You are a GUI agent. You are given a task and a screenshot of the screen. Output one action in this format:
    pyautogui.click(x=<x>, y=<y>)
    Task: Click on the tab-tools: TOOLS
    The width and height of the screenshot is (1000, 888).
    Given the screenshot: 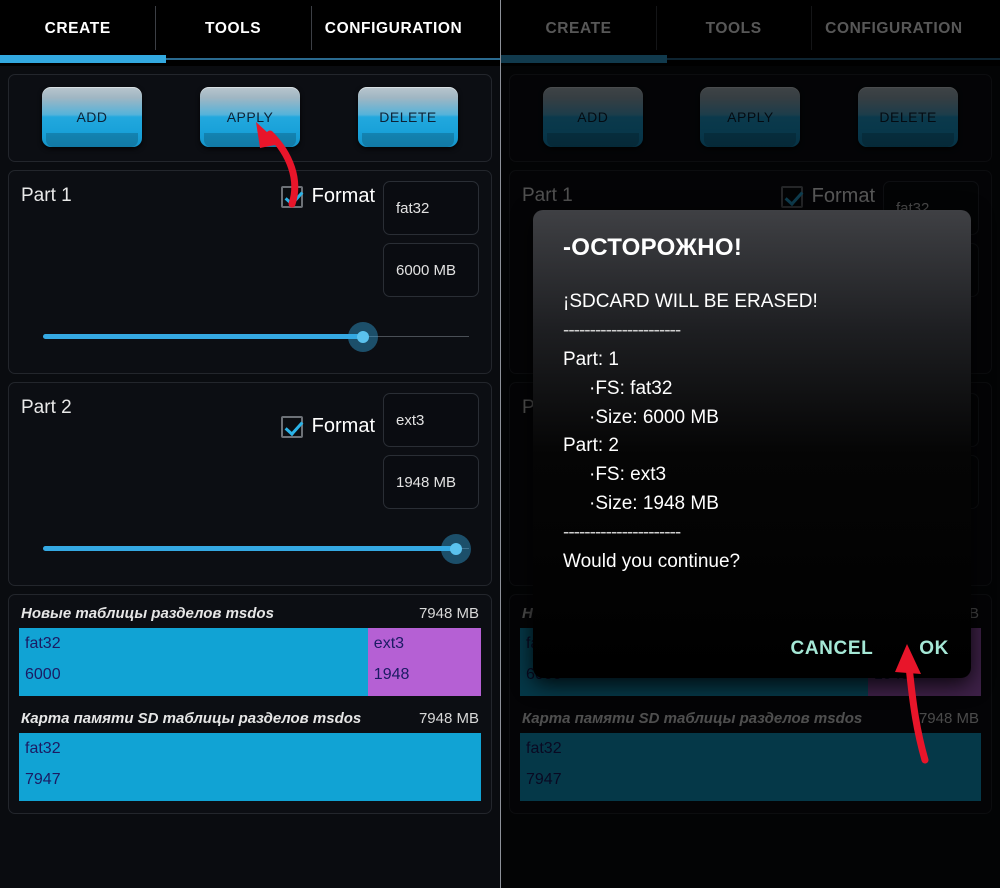 What is the action you would take?
    pyautogui.click(x=232, y=29)
    